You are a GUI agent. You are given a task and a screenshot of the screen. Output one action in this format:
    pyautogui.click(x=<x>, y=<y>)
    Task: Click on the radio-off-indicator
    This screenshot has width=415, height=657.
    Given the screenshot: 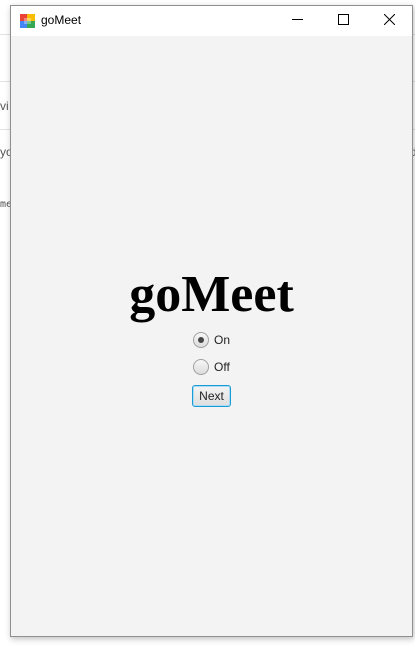 What is the action you would take?
    pyautogui.click(x=201, y=367)
    